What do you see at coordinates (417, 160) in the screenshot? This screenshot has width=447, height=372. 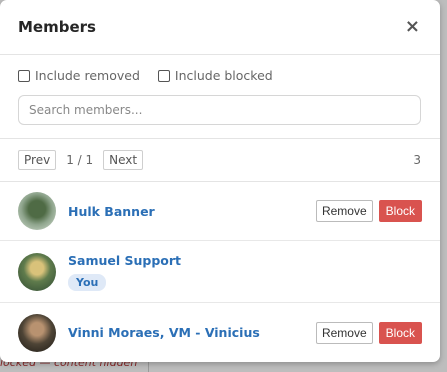 I see `member-count: 3` at bounding box center [417, 160].